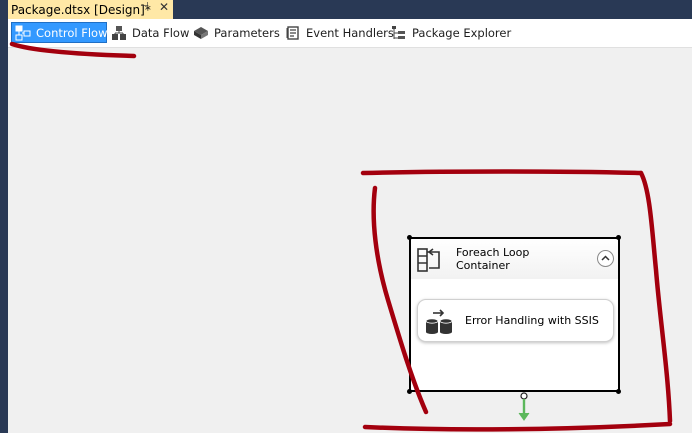 This screenshot has height=433, width=692. What do you see at coordinates (462, 32) in the screenshot?
I see `tab-label: Package Explorer` at bounding box center [462, 32].